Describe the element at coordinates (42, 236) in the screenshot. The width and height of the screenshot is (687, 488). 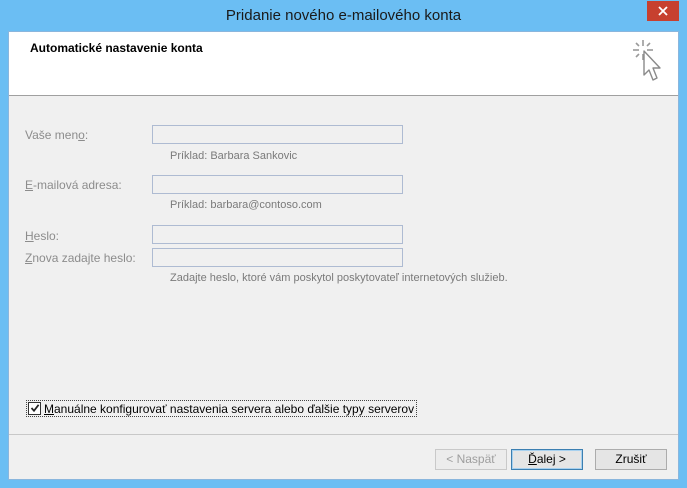
I see `password-label: Heslo:` at that location.